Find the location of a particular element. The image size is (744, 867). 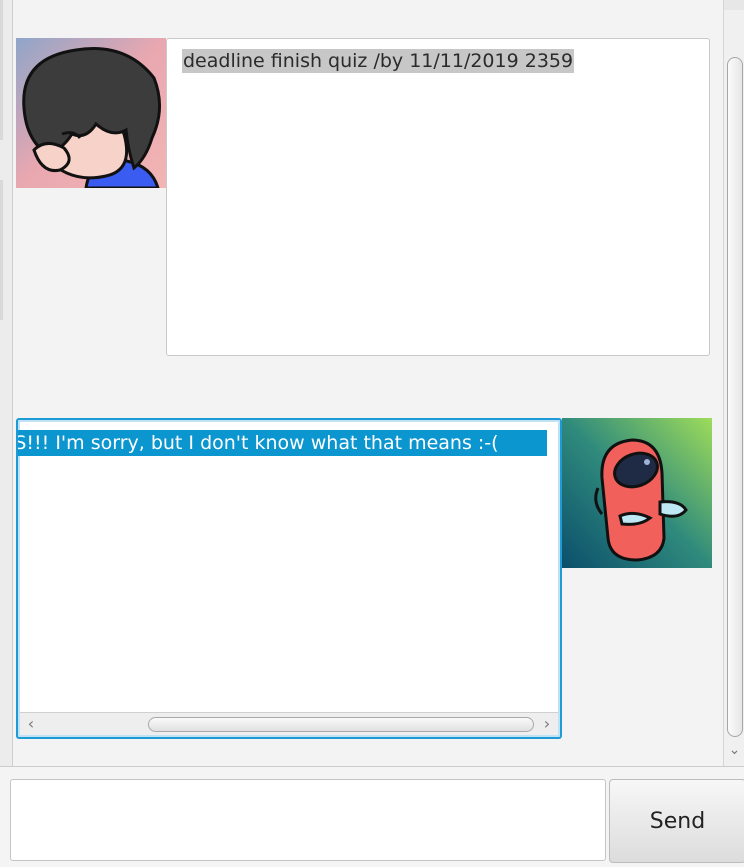

scroll-right-arrow-icon: › is located at coordinates (547, 724).